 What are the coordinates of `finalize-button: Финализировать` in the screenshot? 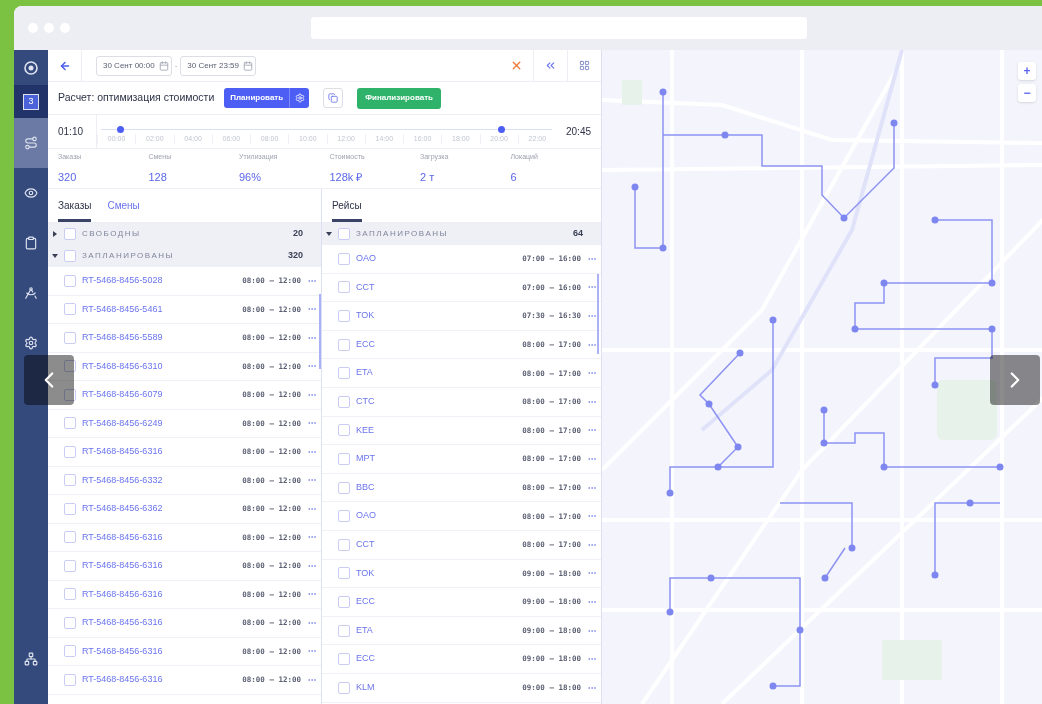 It's located at (399, 98).